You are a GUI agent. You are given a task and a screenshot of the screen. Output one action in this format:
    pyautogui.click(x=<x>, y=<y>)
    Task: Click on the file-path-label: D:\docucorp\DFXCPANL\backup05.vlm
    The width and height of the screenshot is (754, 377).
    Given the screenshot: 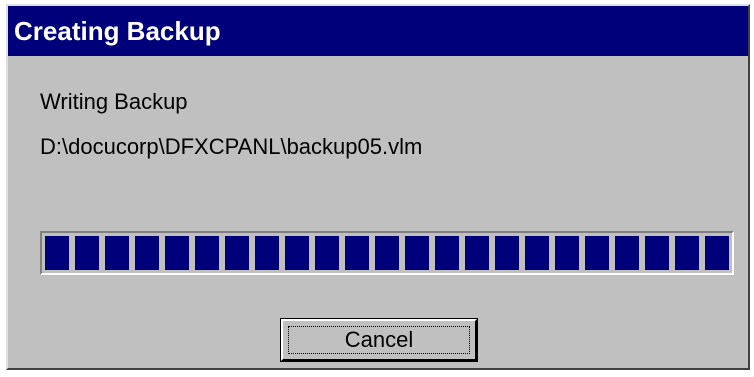 What is the action you would take?
    pyautogui.click(x=231, y=146)
    